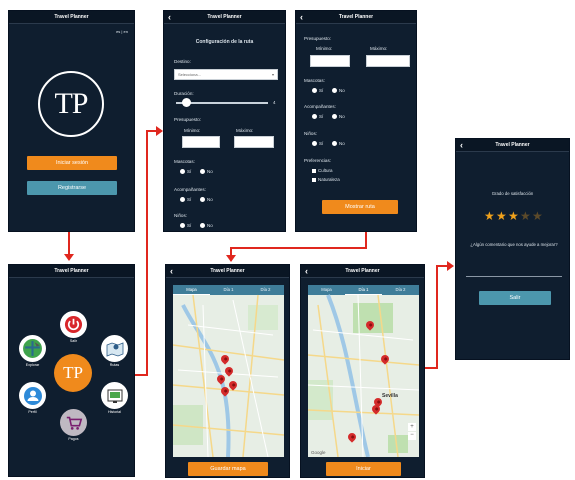 The image size is (575, 480). I want to click on map-view: Mapa Día 1 Día 2 Sevilla + − Google, so click(363, 371).